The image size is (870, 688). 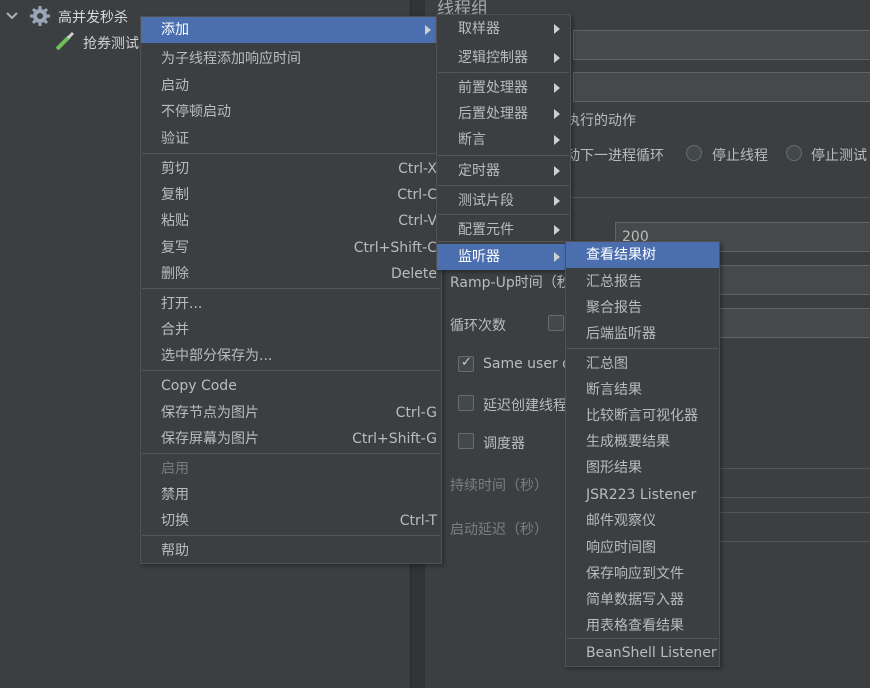 I want to click on delay-create-checkbox, so click(x=466, y=403).